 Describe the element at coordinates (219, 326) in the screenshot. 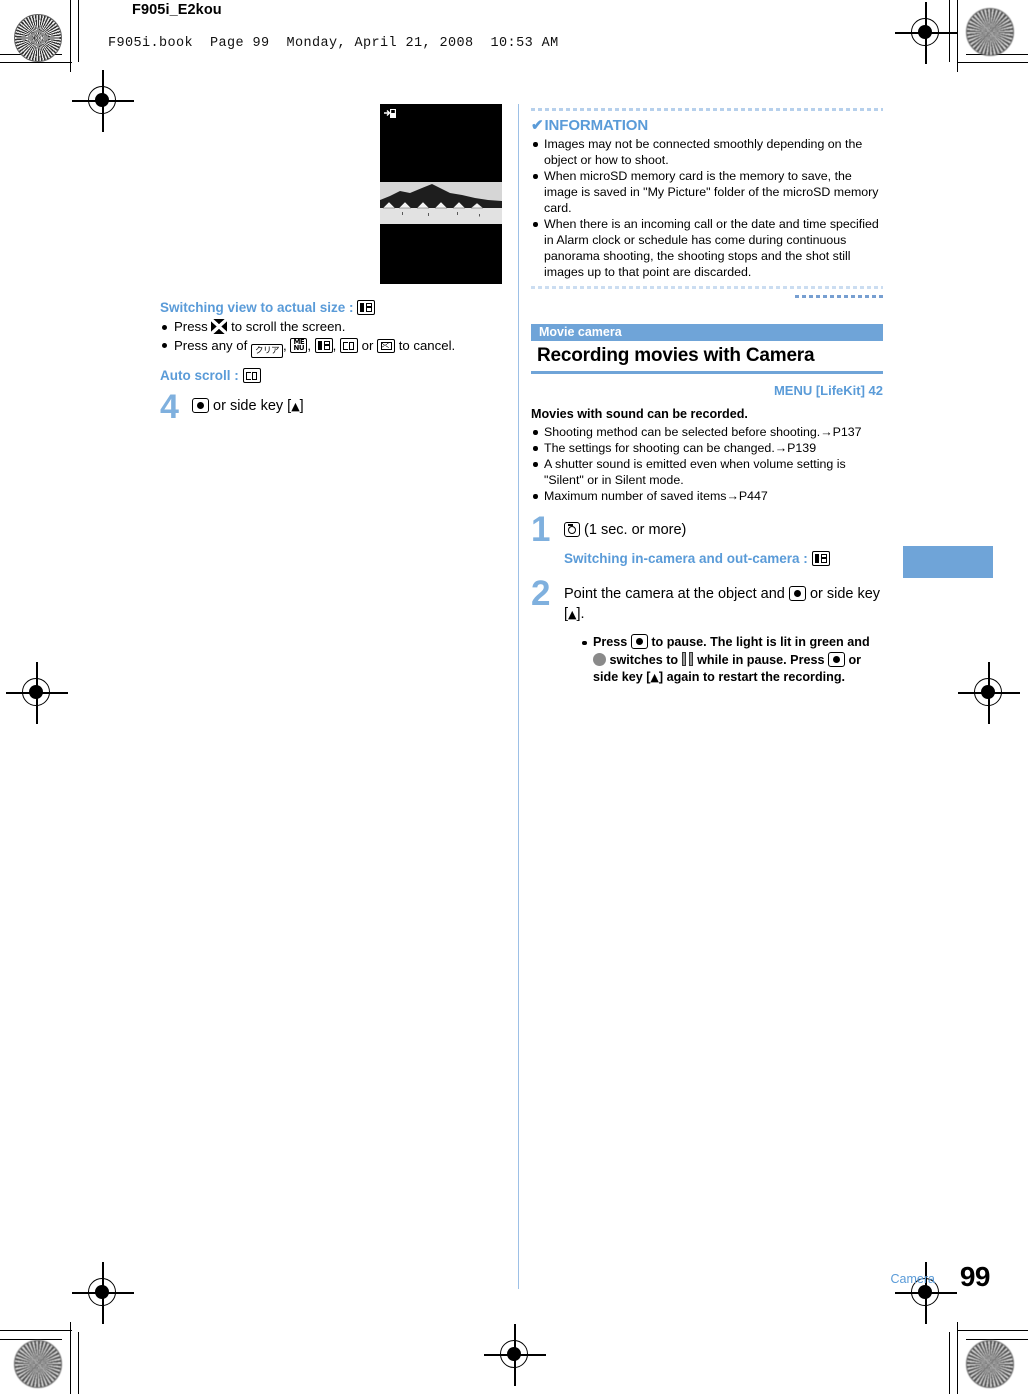

I see `dpad-icon` at that location.